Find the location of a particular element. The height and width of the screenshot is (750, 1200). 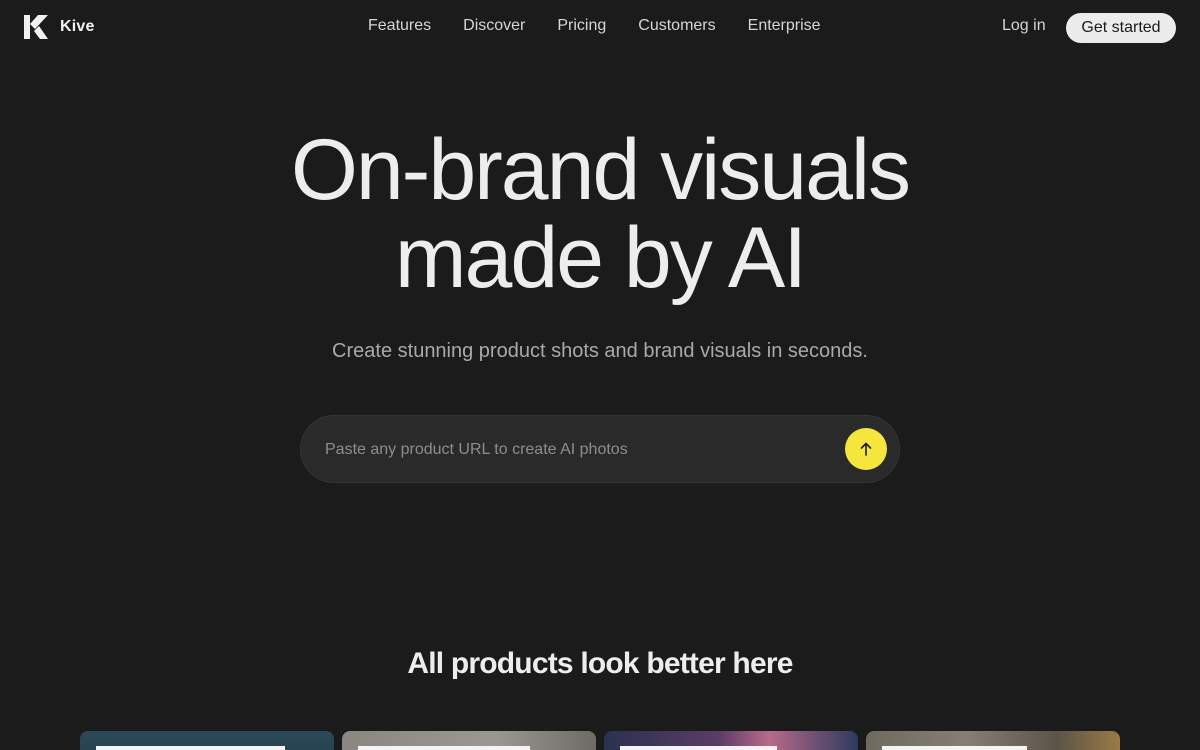

get-started-button: Get started is located at coordinates (1121, 28).